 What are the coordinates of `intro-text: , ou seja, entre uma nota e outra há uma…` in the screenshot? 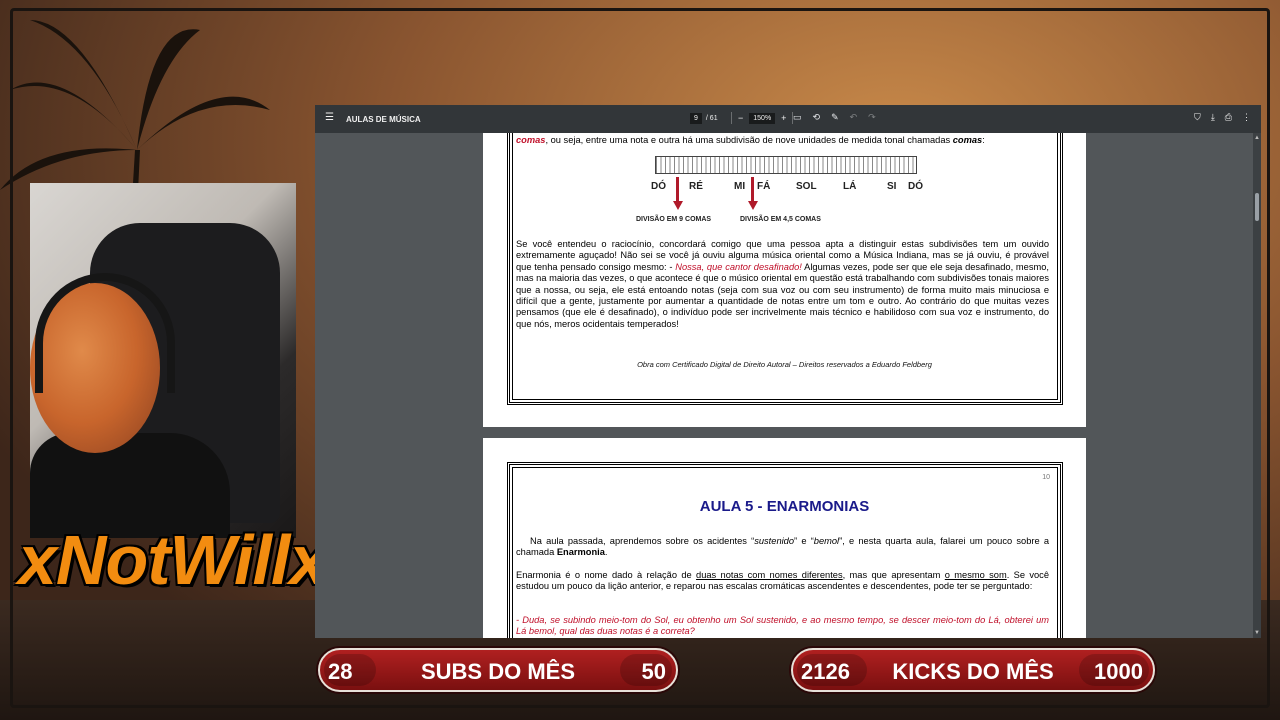 It's located at (749, 140).